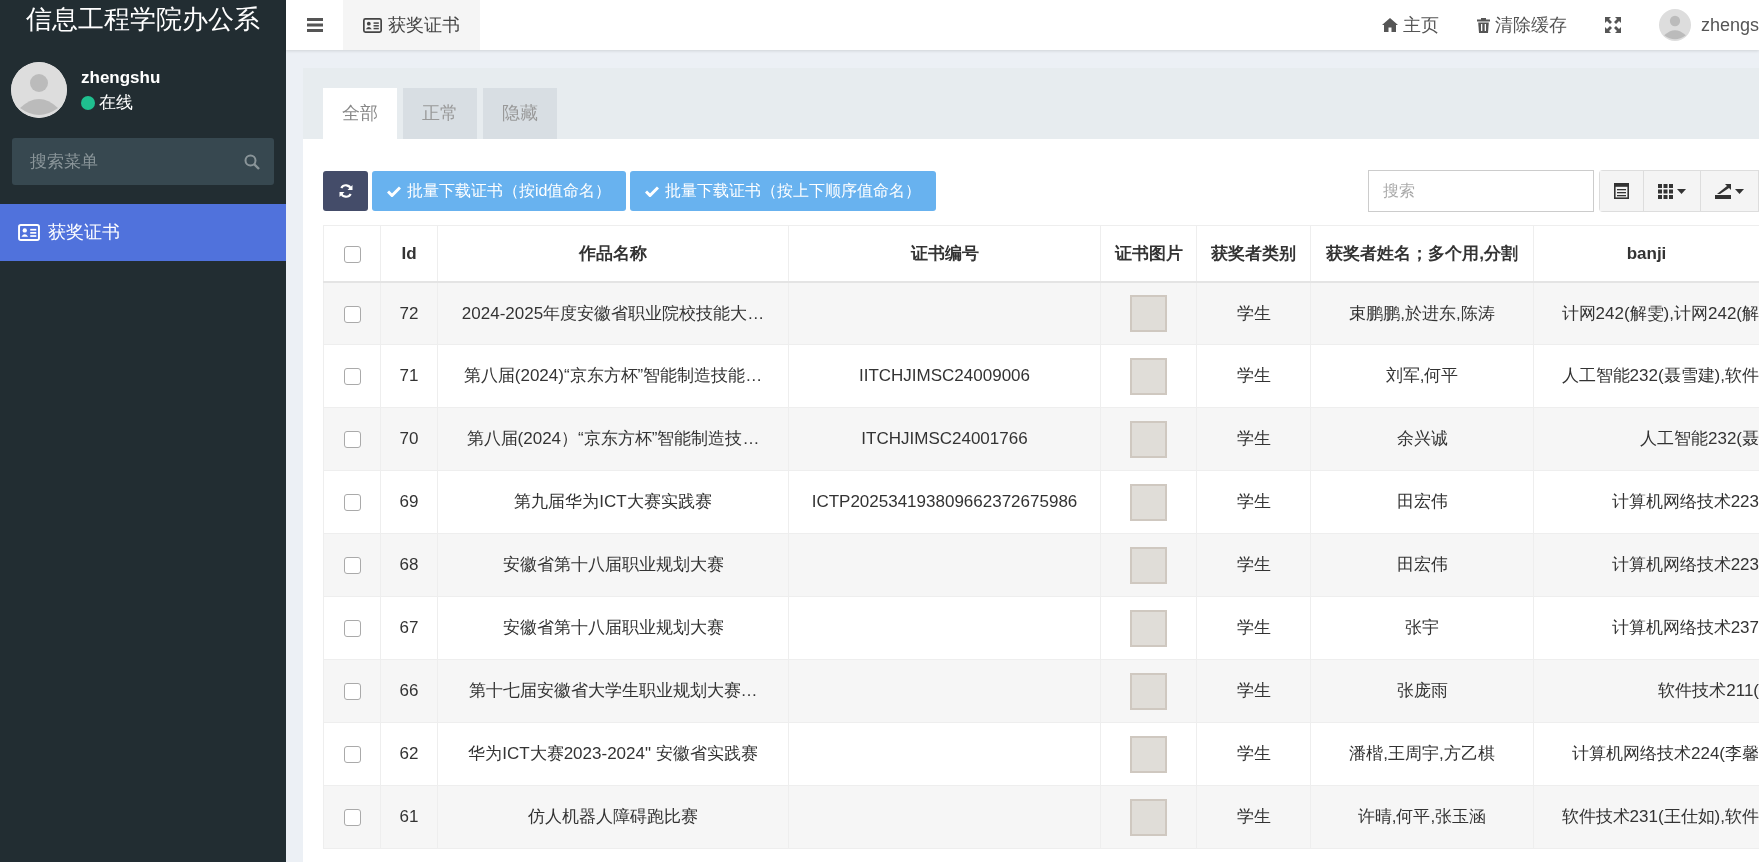 The width and height of the screenshot is (1759, 862). I want to click on table-cell: 第九届华为ICT大赛实践赛, so click(613, 502).